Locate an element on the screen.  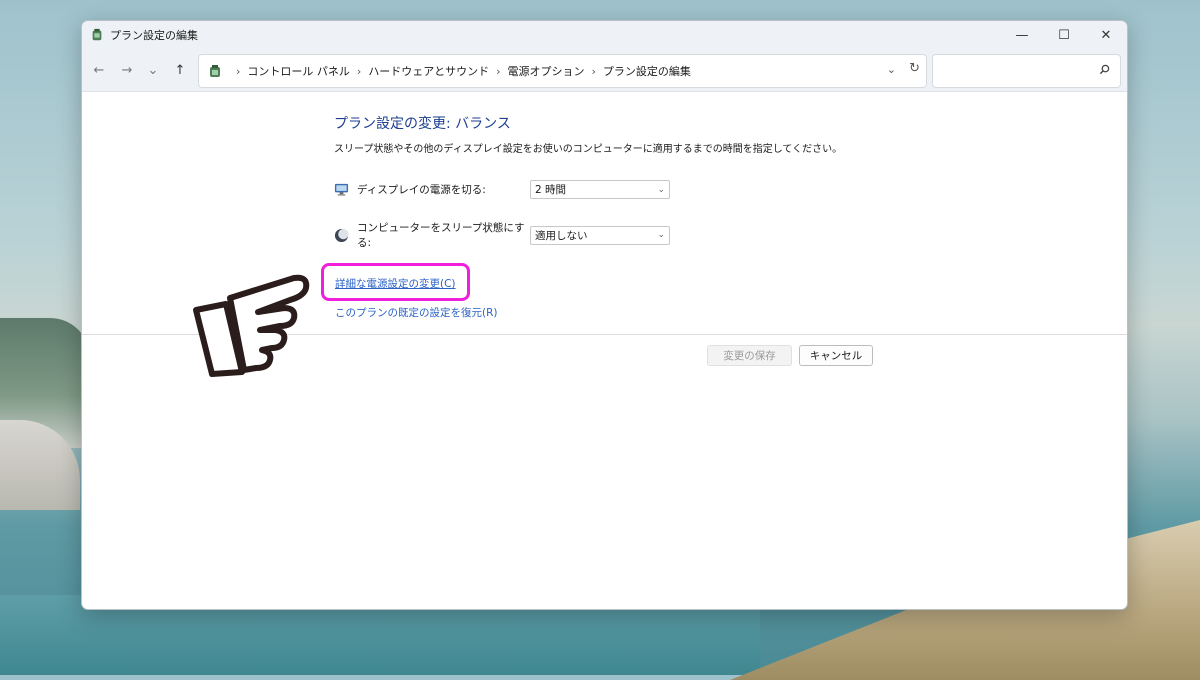
sleep-value: 適用しない is located at coordinates (561, 235).